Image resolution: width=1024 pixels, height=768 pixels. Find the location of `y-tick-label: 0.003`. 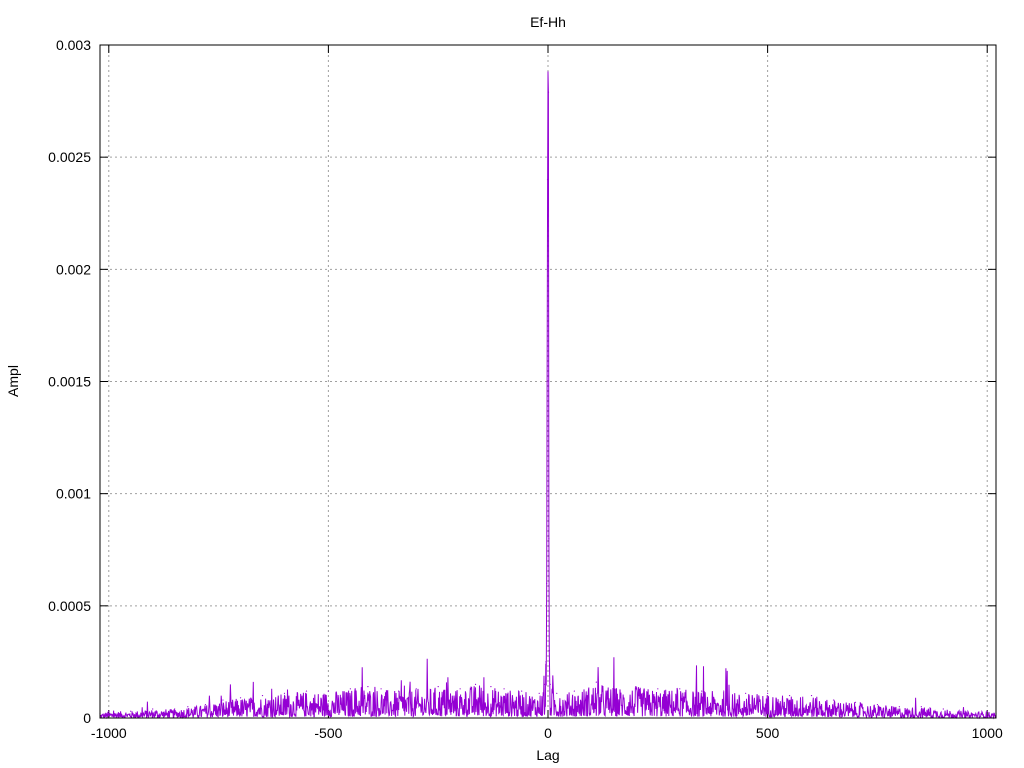

y-tick-label: 0.003 is located at coordinates (73, 45).